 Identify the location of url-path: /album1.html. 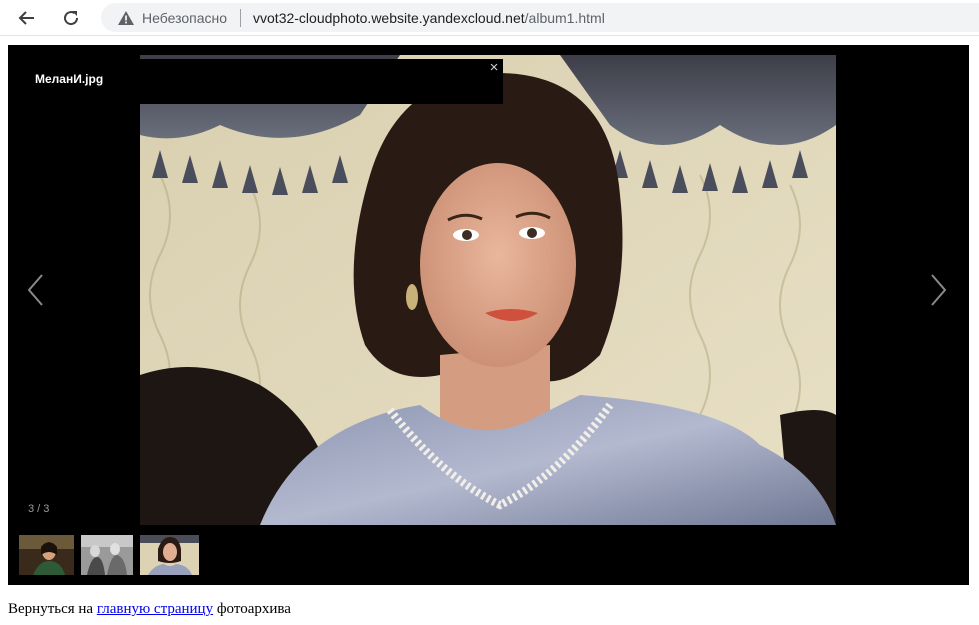
(564, 17).